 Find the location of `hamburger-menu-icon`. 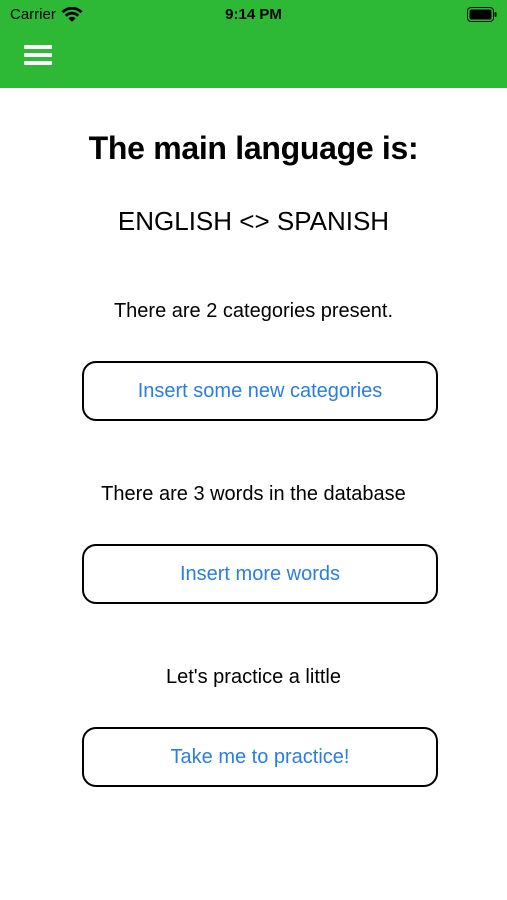

hamburger-menu-icon is located at coordinates (38, 55).